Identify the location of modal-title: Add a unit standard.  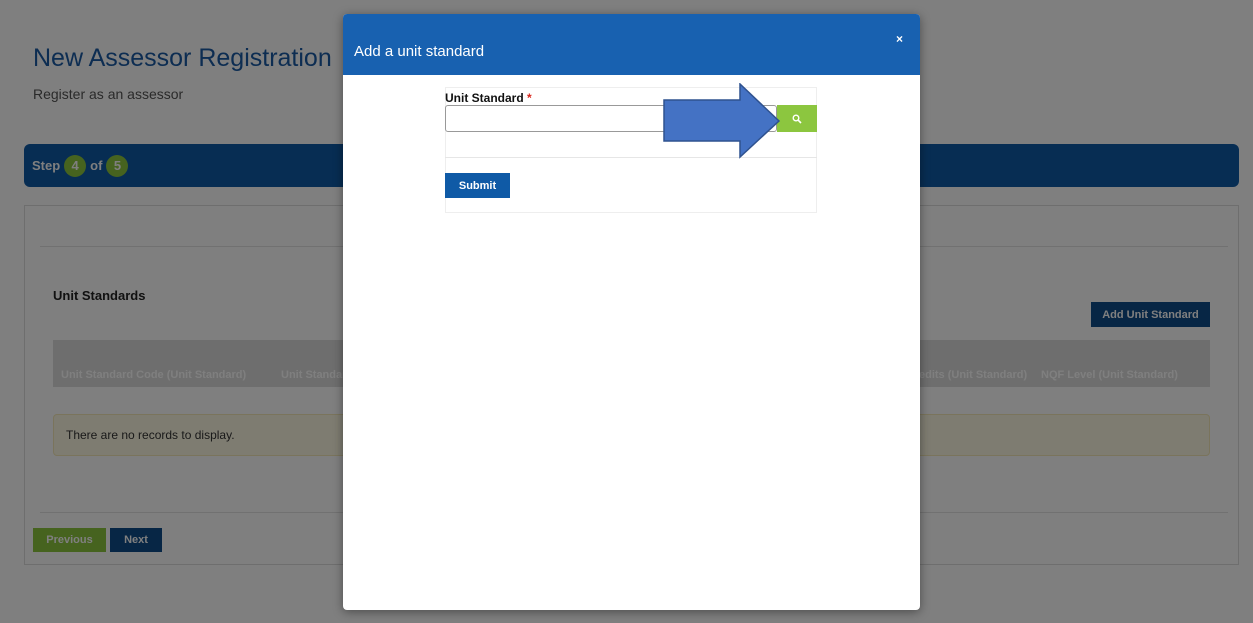
(419, 51).